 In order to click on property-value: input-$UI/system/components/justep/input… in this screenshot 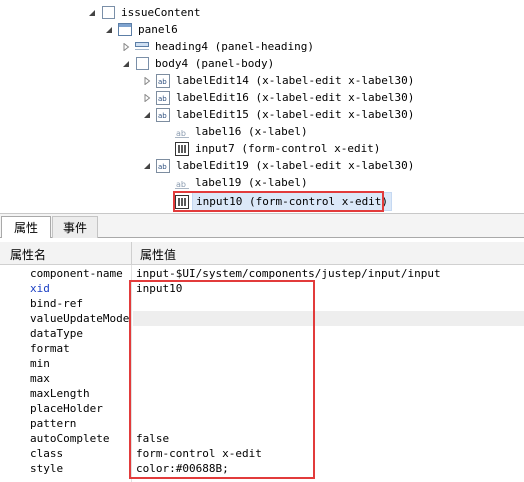, I will do `click(288, 273)`.